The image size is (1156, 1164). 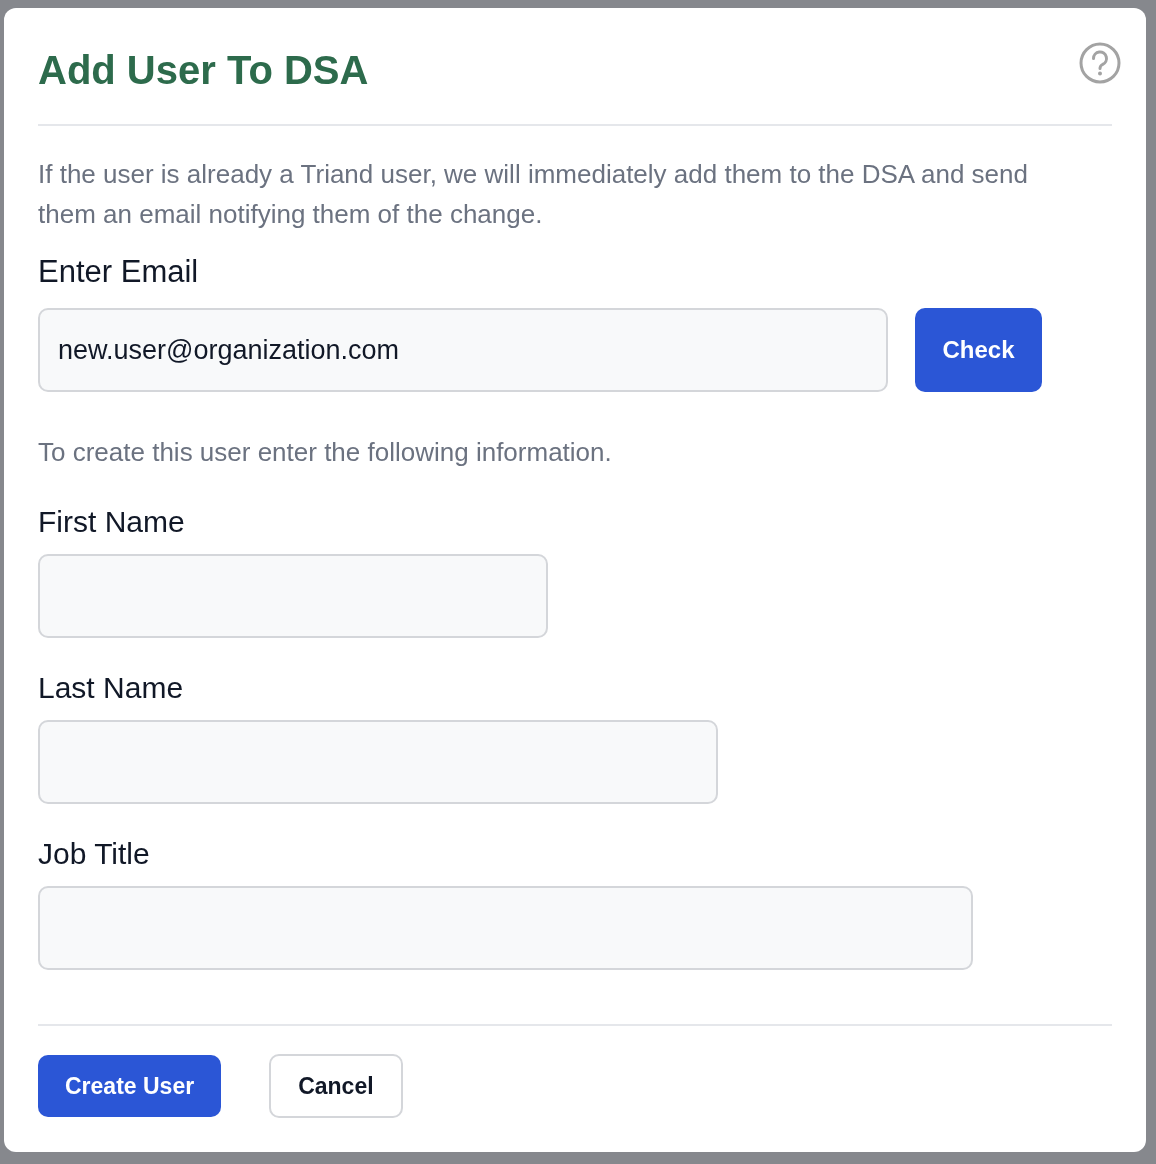 I want to click on check-button: Check, so click(x=978, y=350).